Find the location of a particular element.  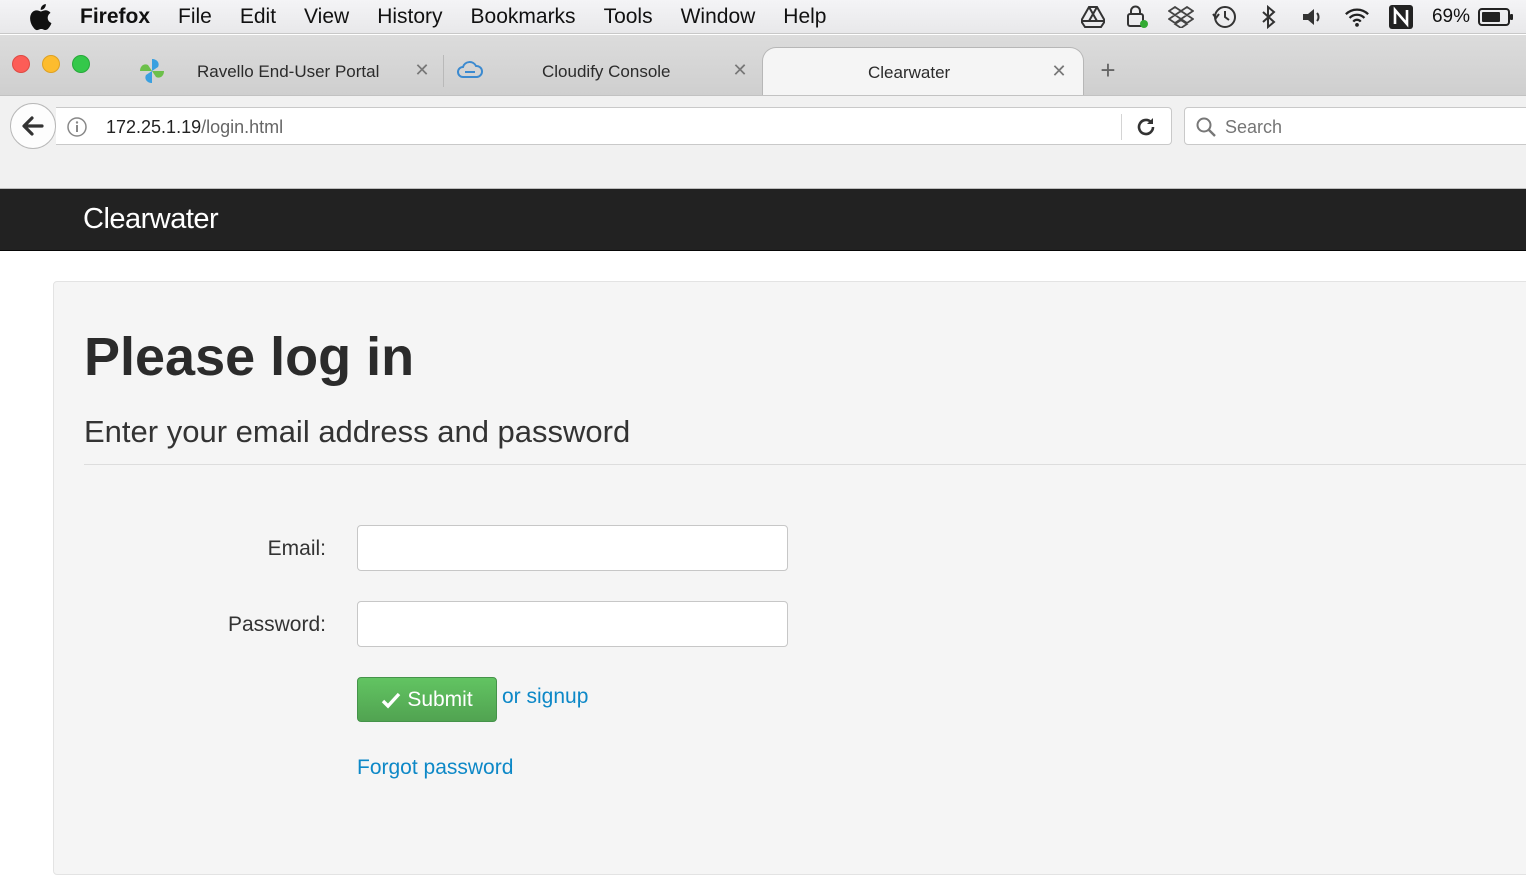

tab-ravello-close-icon: ✕ is located at coordinates (422, 70).